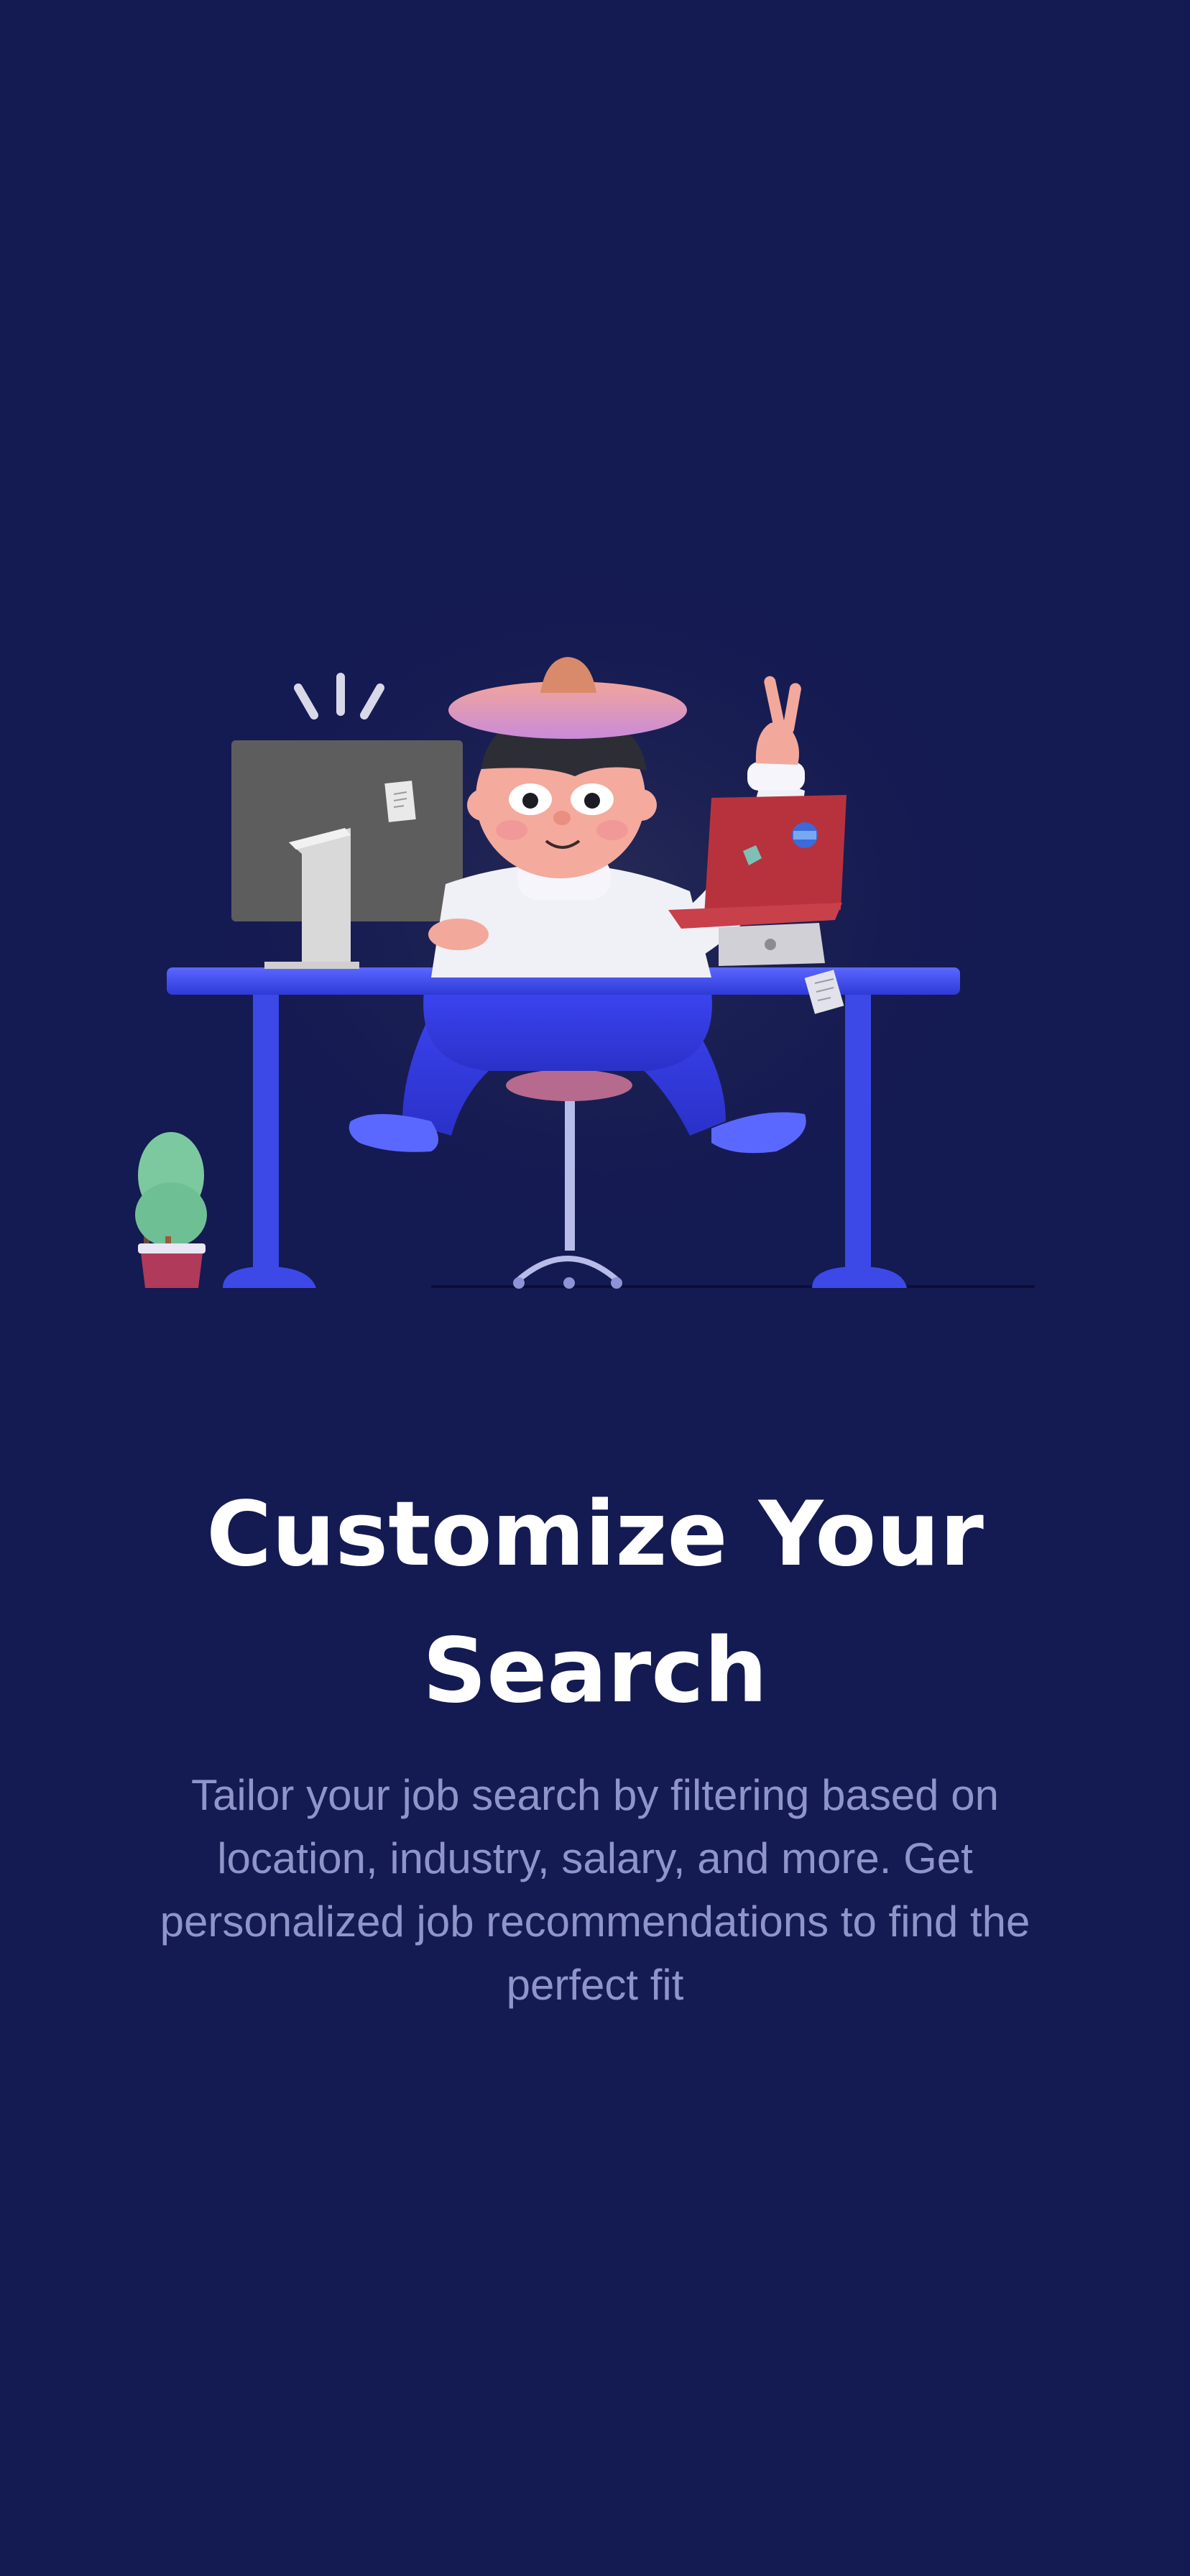 Image resolution: width=1190 pixels, height=2576 pixels. I want to click on page-title: Customize Your Search, so click(595, 1603).